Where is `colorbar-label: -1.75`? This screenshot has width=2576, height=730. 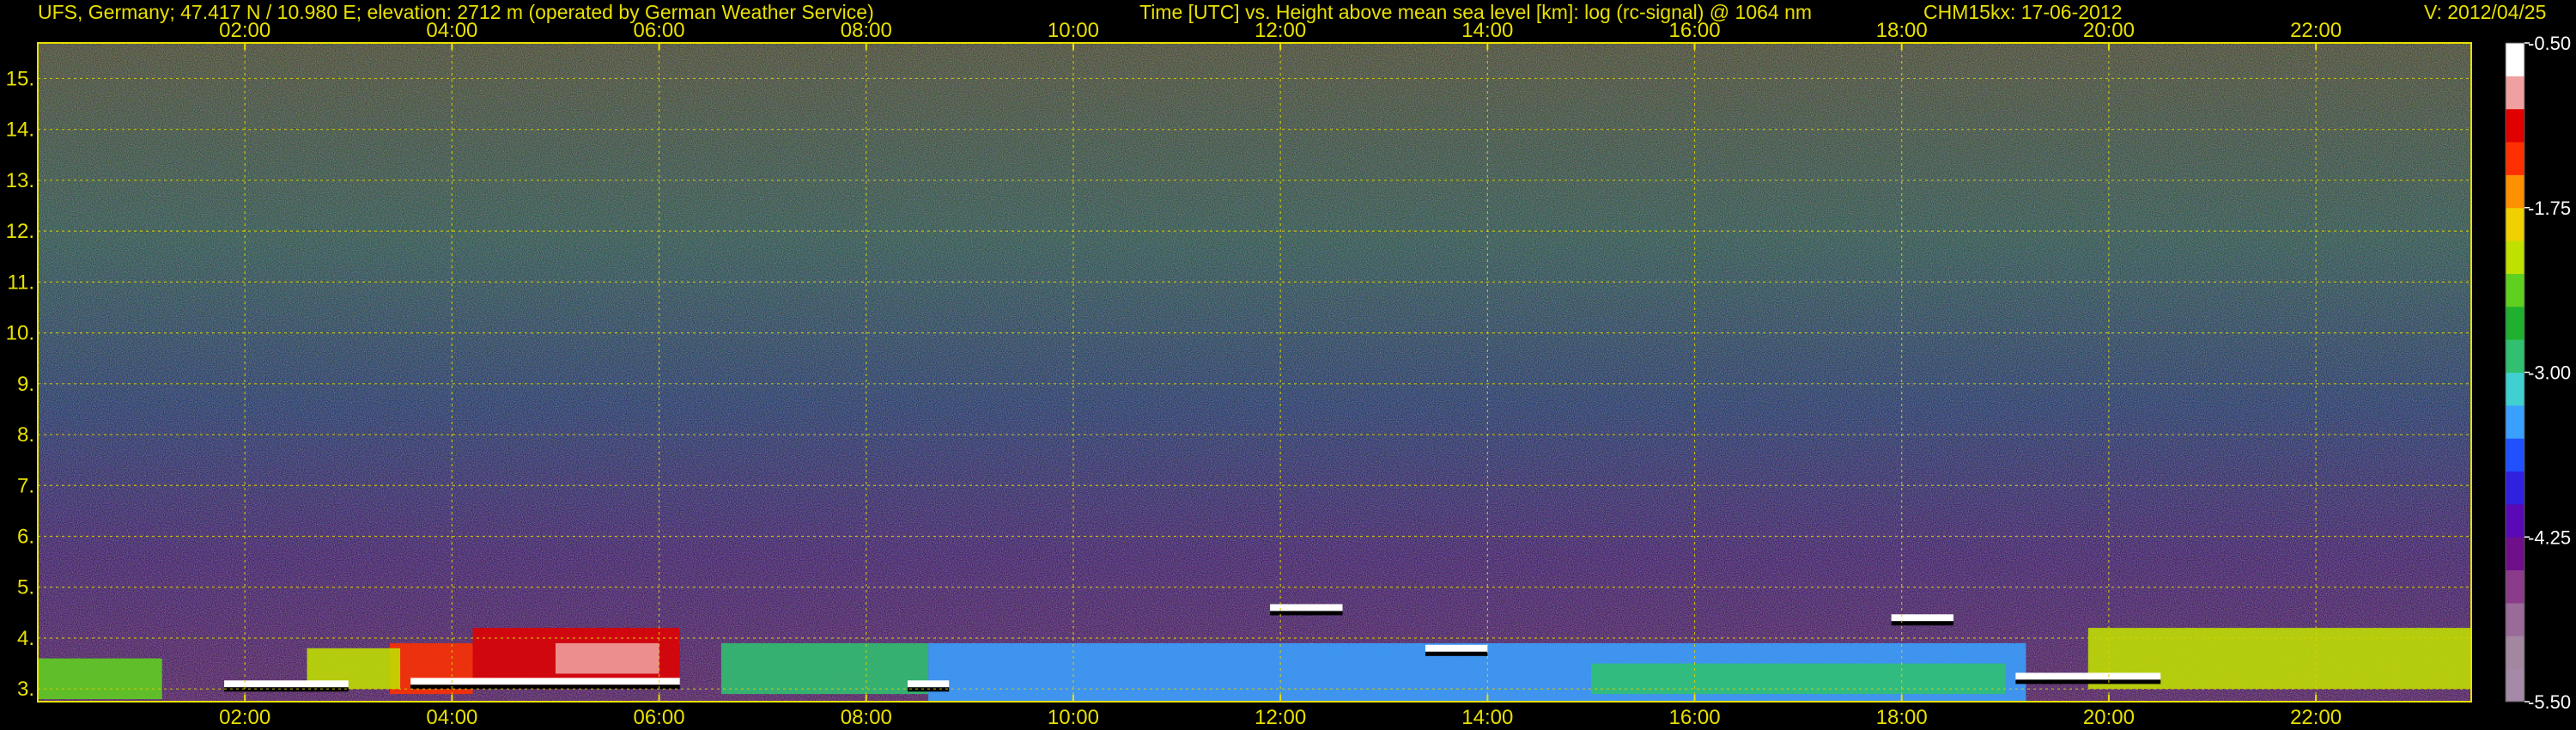
colorbar-label: -1.75 is located at coordinates (2550, 208).